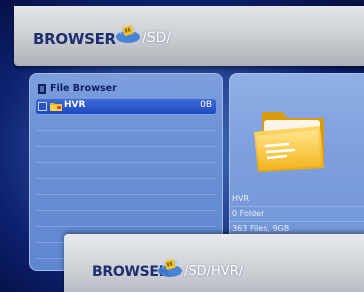  Describe the element at coordinates (74, 39) in the screenshot. I see `app-title: BROWSER` at that location.